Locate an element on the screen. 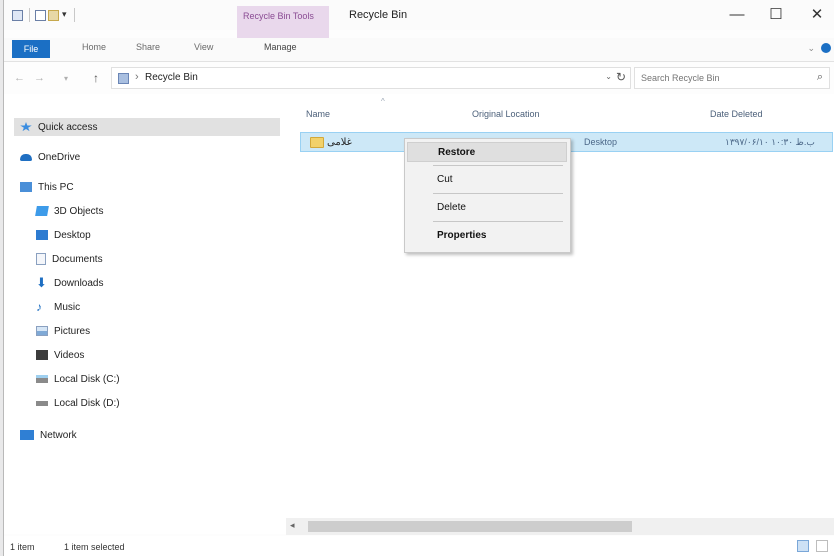 The image size is (834, 556). star-icon is located at coordinates (26, 127).